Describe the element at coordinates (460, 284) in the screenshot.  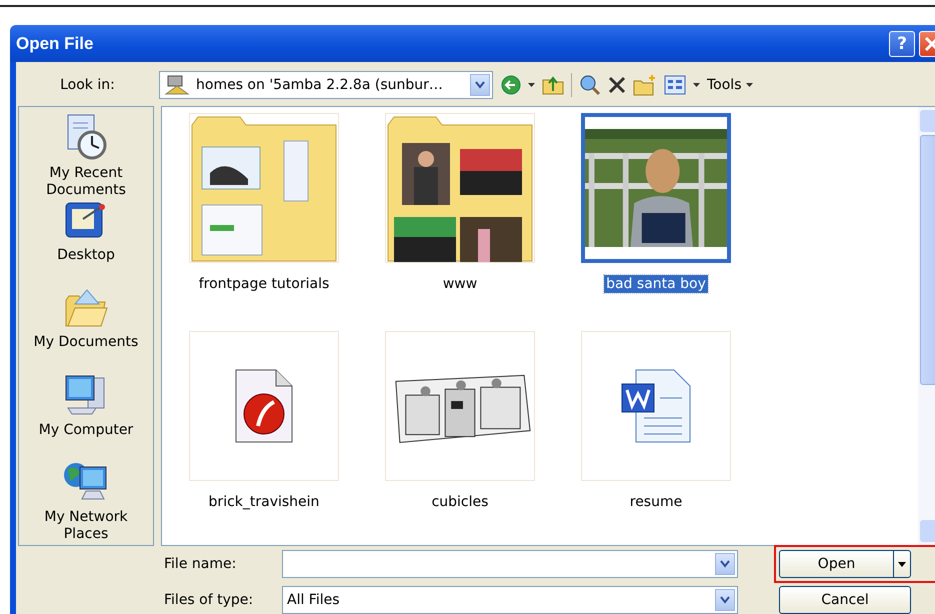
I see `file-name: www` at that location.